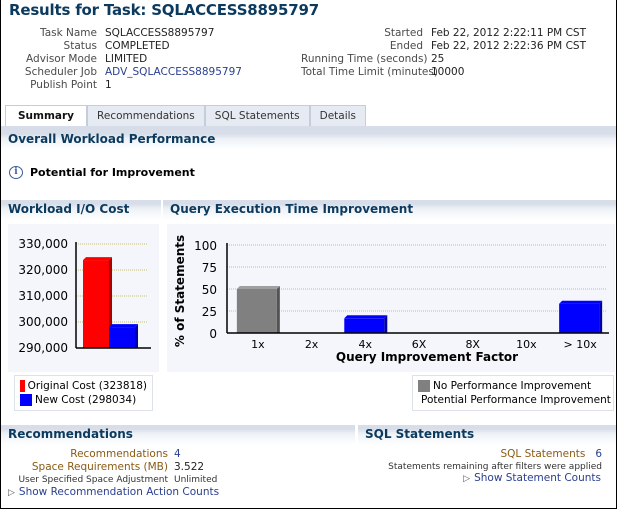 The image size is (617, 509). Describe the element at coordinates (257, 116) in the screenshot. I see `tab-sql-statements: SQL Statements` at that location.